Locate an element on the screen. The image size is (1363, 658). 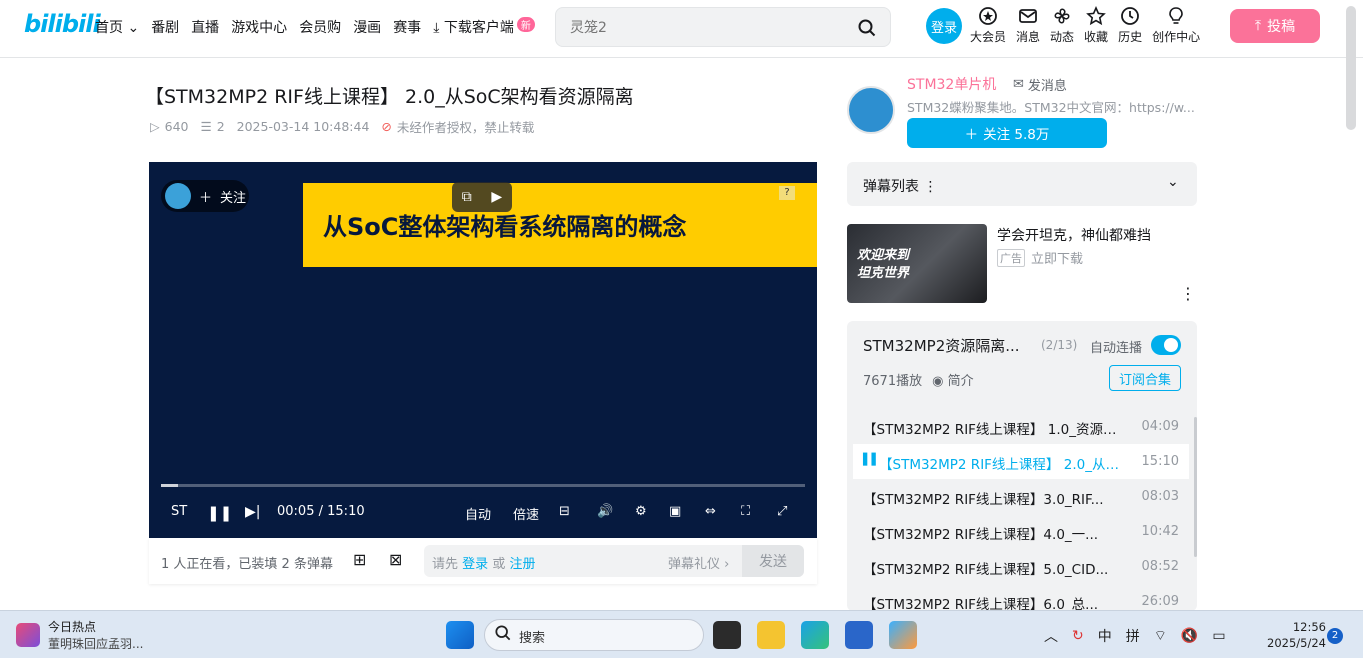
list-item: 【STM32MP2 RIF线上课程】4.0_一... 10:42 is located at coordinates (1021, 531).